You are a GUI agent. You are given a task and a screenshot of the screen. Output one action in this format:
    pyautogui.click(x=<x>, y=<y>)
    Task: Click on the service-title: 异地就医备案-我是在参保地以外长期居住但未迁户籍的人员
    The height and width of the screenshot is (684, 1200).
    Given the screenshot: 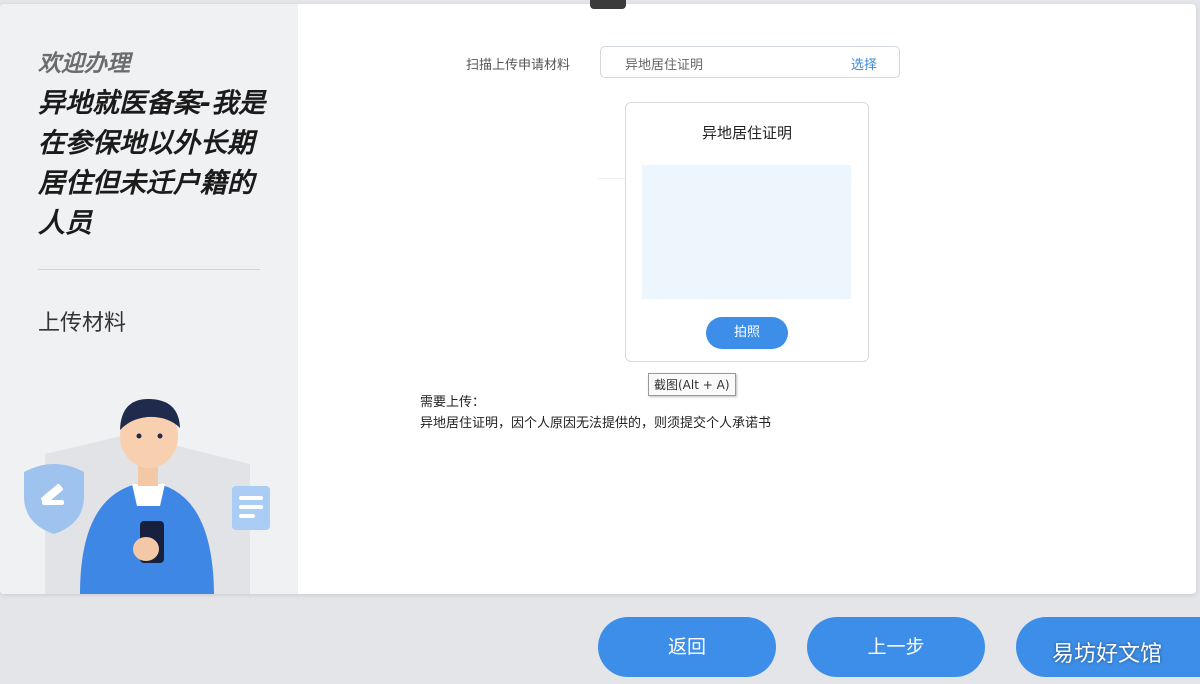 What is the action you would take?
    pyautogui.click(x=152, y=163)
    